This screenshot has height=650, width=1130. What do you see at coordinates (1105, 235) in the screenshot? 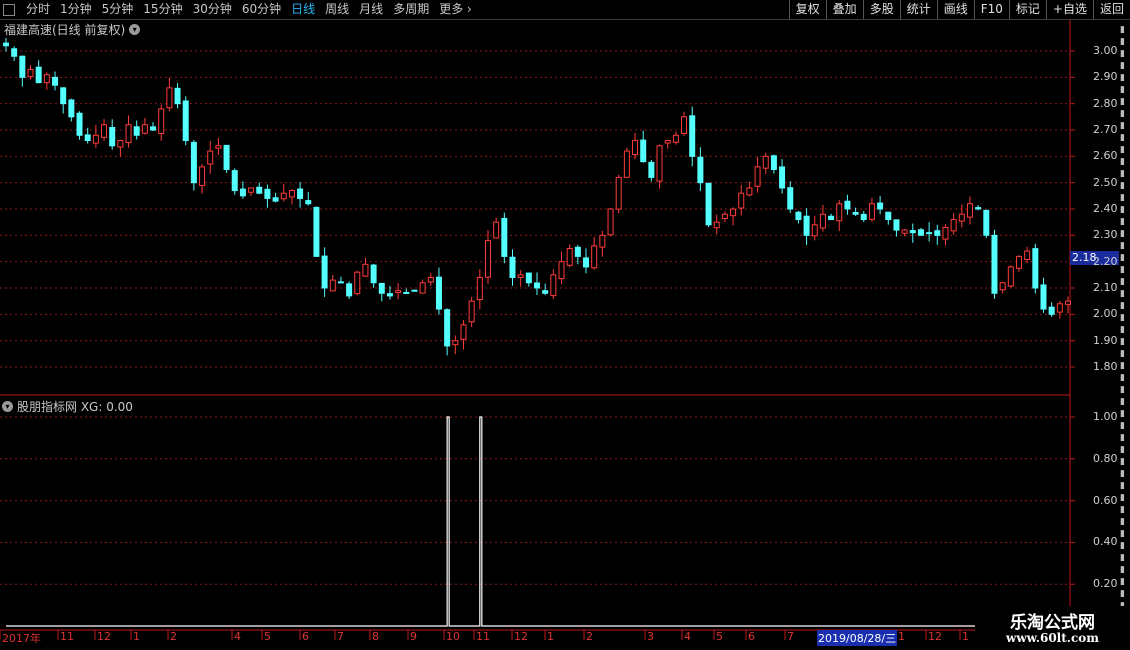
I see `y-tick-label: 2.30` at bounding box center [1105, 235].